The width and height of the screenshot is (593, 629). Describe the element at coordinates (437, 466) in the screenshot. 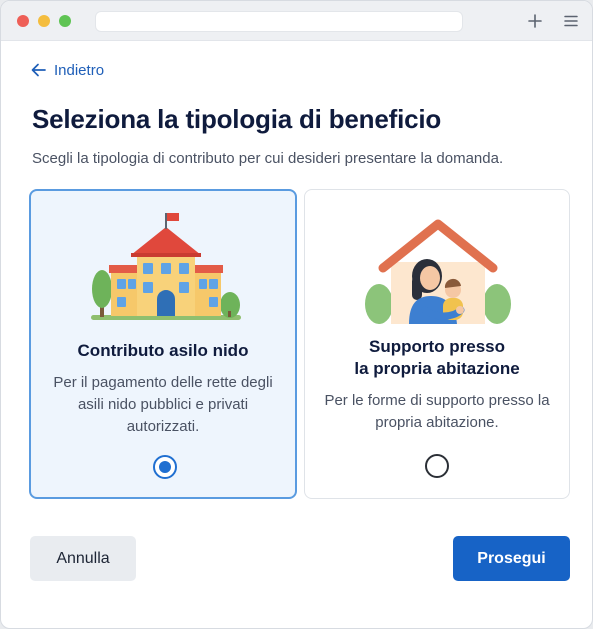

I see `radio-button` at that location.